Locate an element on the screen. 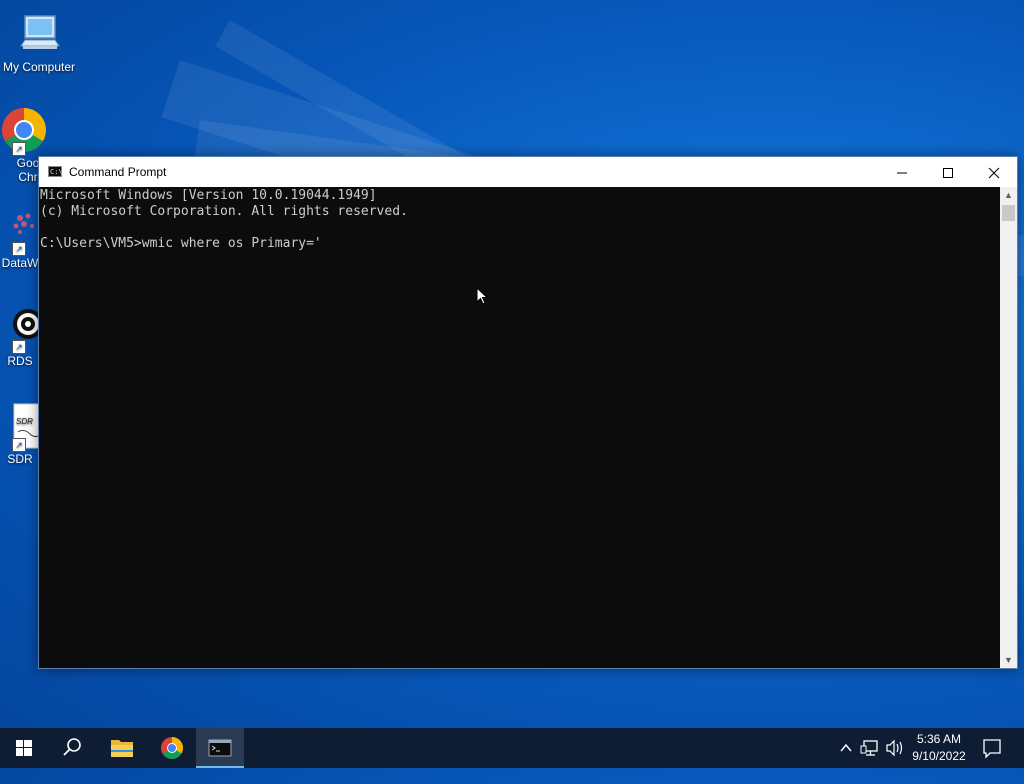  clock-time: 5:36 AM is located at coordinates (939, 739).